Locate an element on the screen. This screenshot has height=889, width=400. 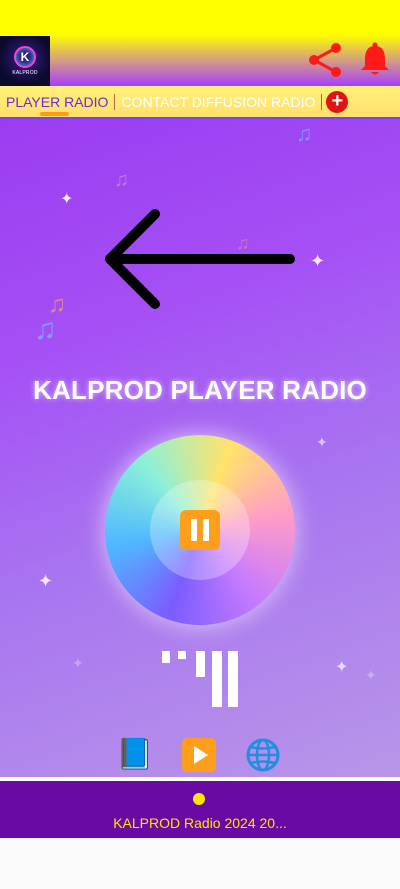
tab-player-radio: PLAYER RADIO is located at coordinates (57, 101).